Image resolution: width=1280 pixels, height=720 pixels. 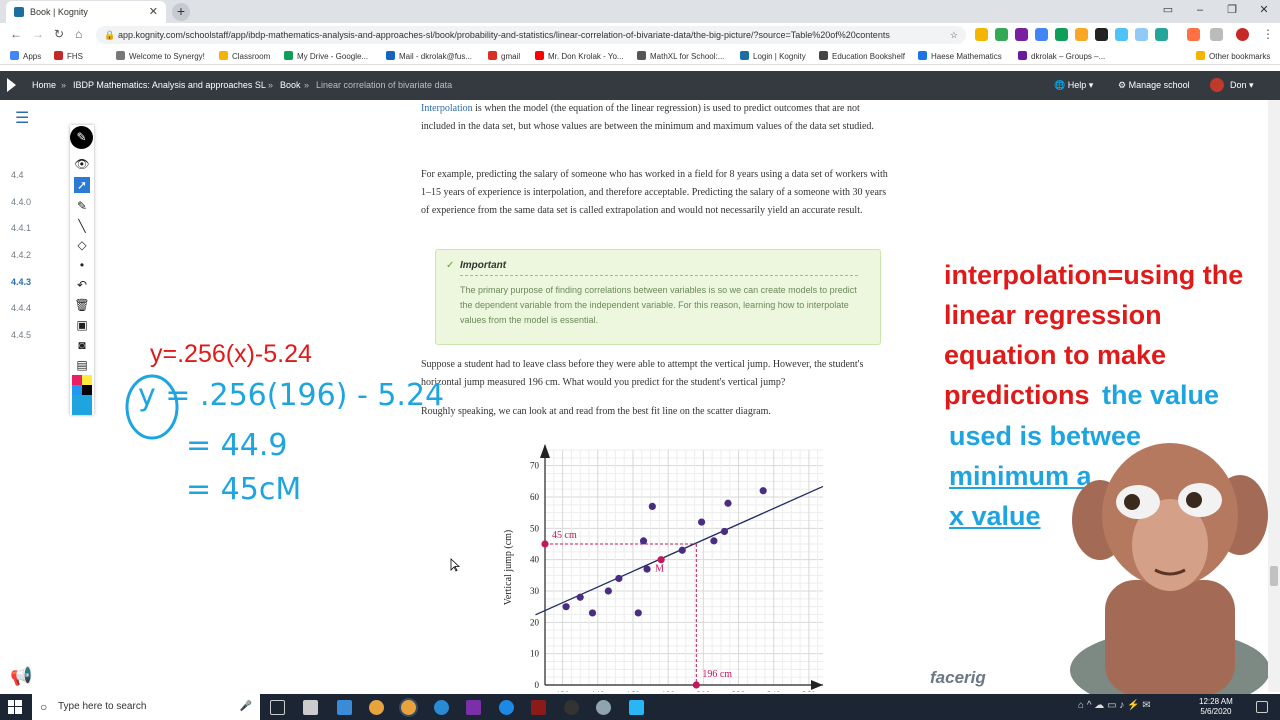 What do you see at coordinates (1233, 56) in the screenshot?
I see `bookmark-item: Other bookmarks` at bounding box center [1233, 56].